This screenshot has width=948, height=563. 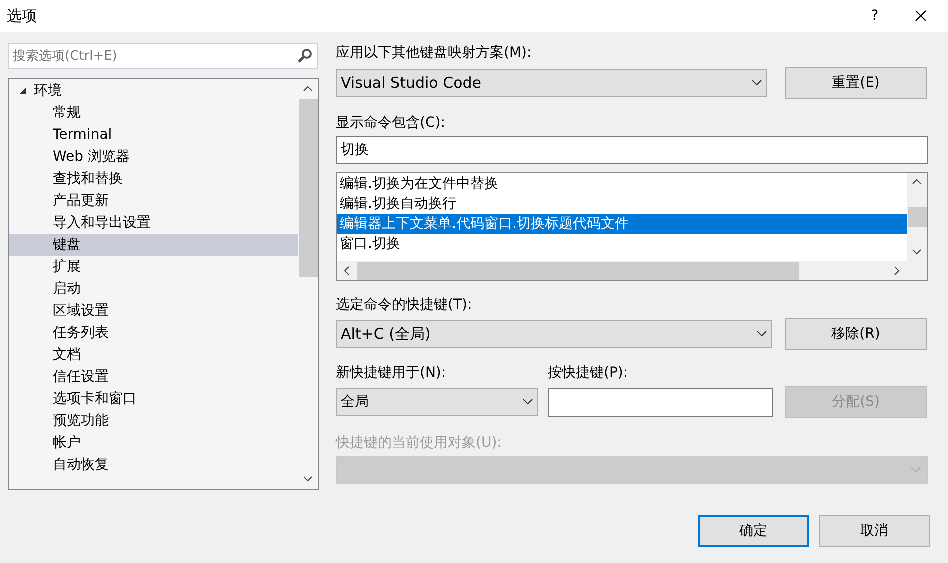 I want to click on tree-item: 区域设置, so click(x=153, y=311).